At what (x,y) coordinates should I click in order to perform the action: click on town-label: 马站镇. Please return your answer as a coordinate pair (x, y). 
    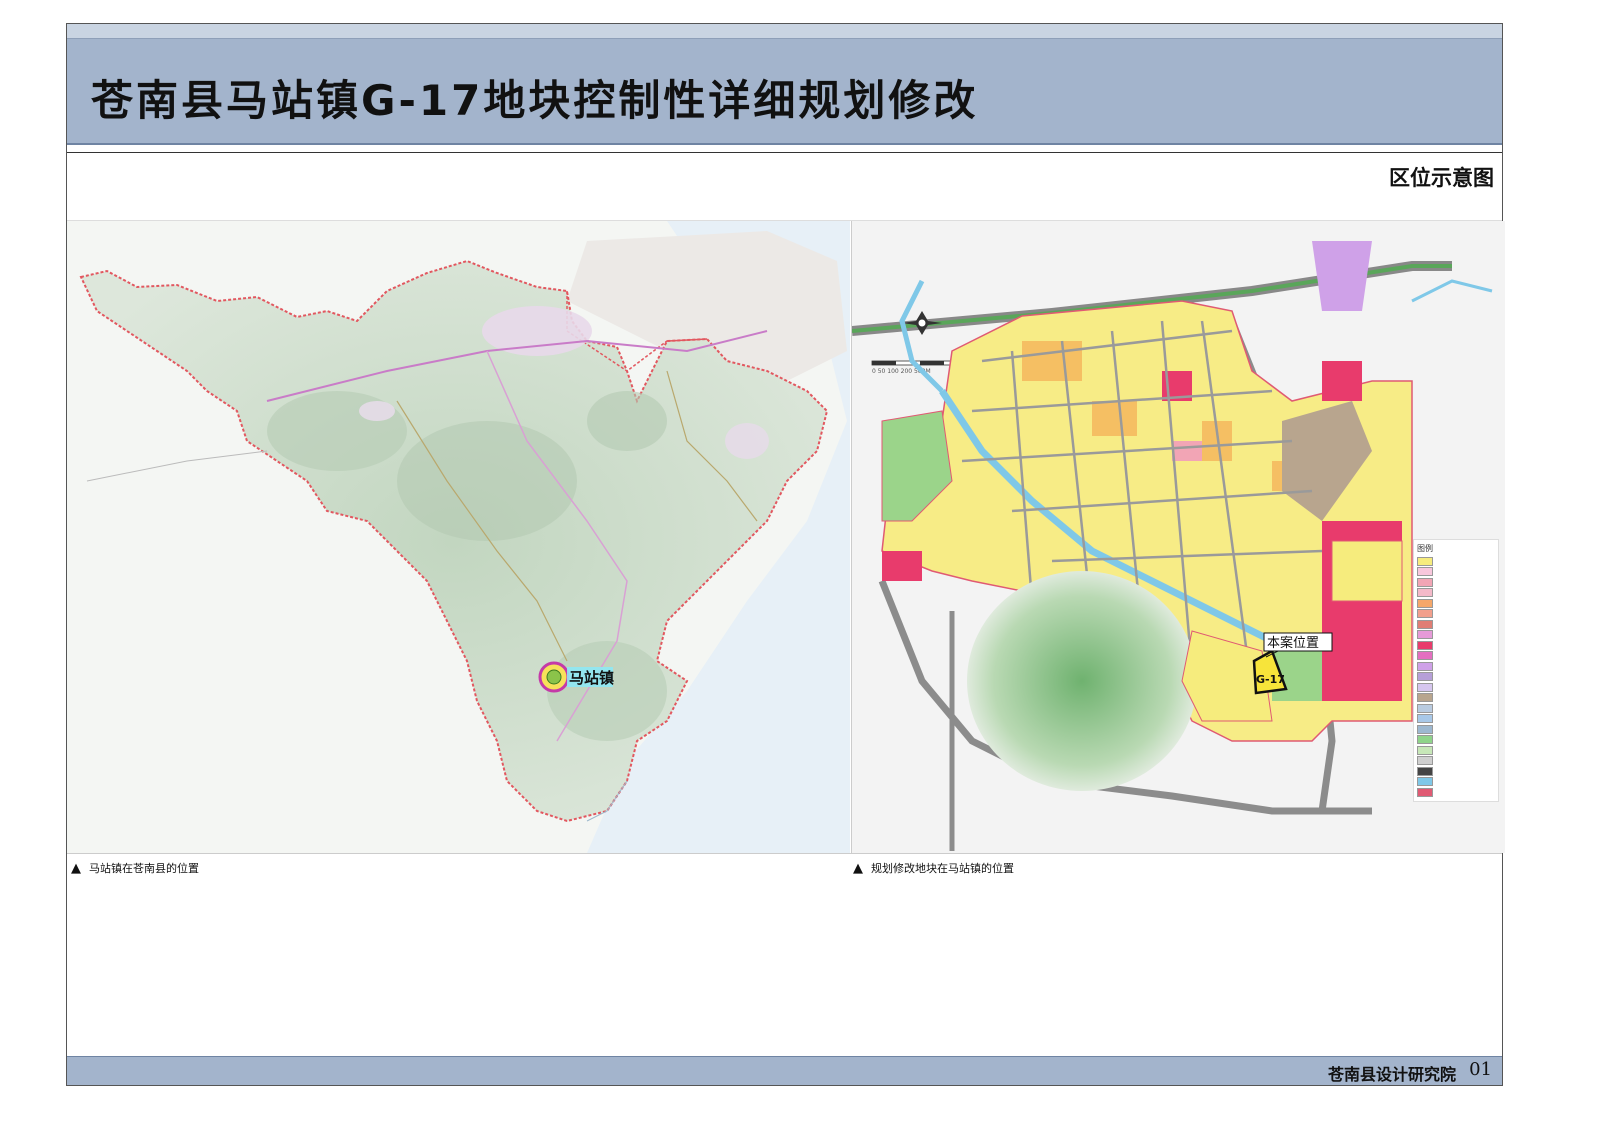
    Looking at the image, I should click on (591, 678).